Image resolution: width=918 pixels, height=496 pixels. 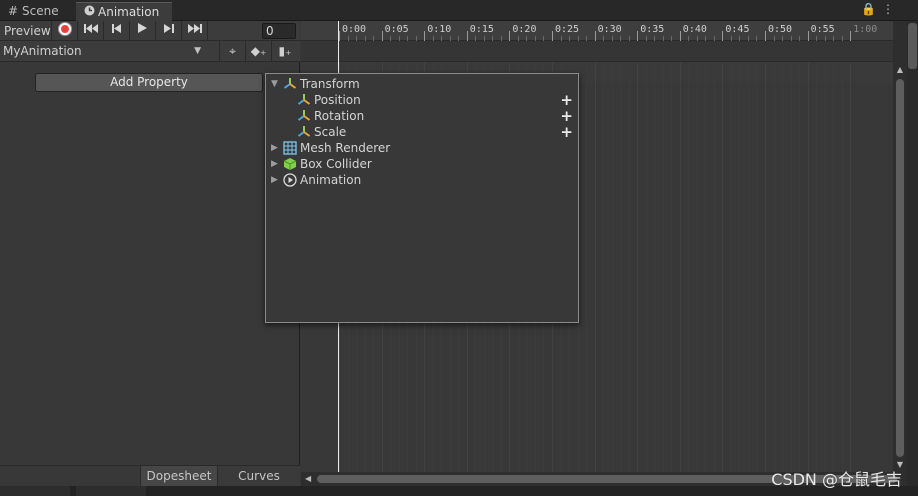 What do you see at coordinates (912, 258) in the screenshot?
I see `outer-scrollbar` at bounding box center [912, 258].